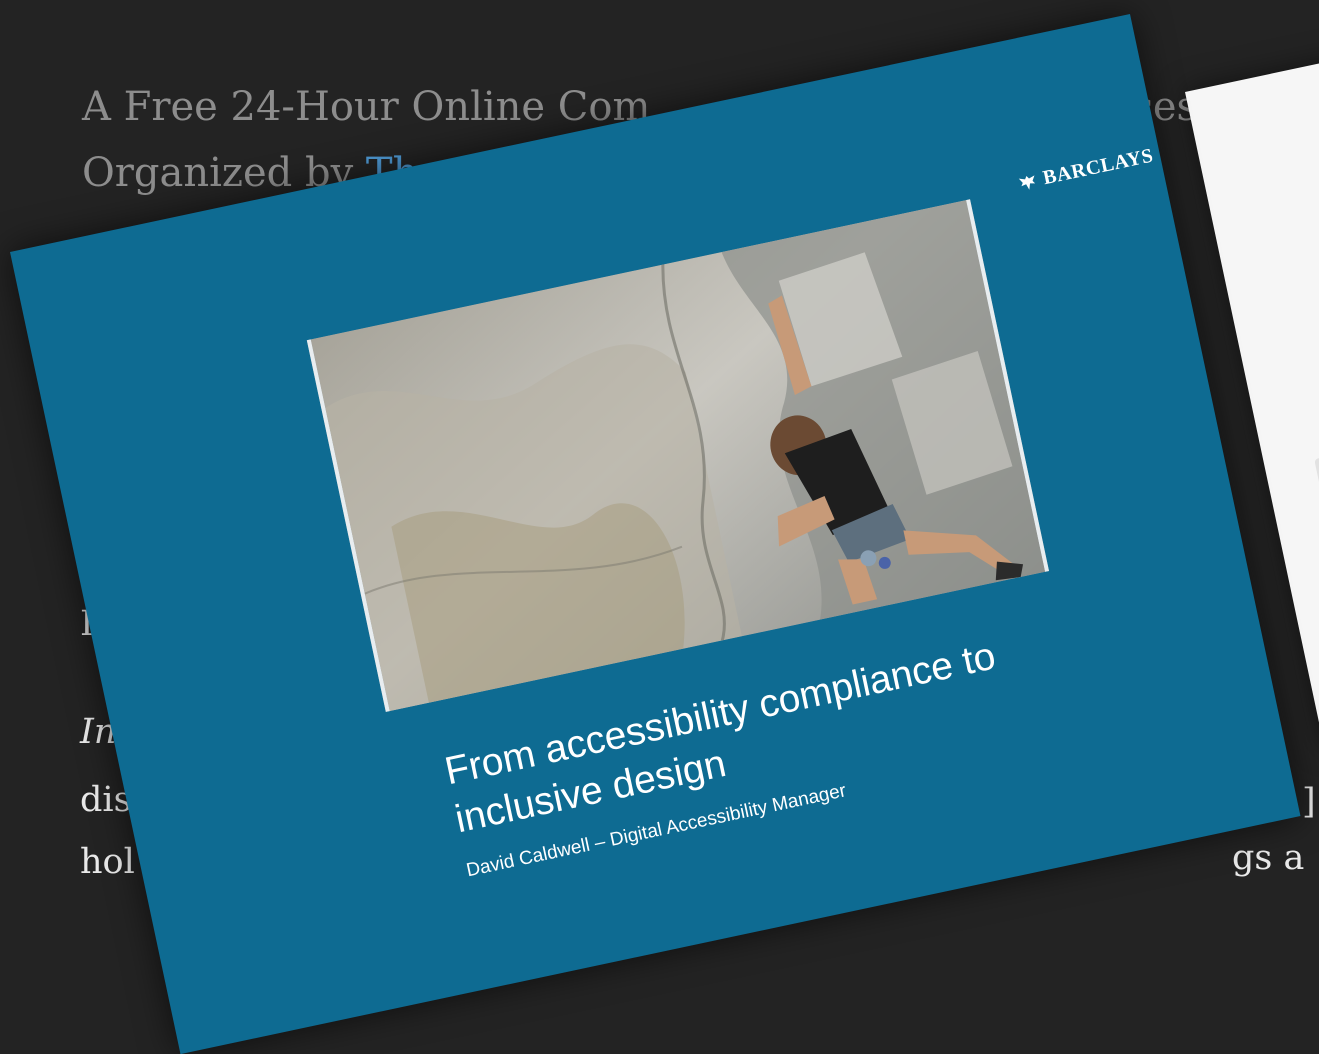  I want to click on barclays-eagle-icon, so click(1027, 182).